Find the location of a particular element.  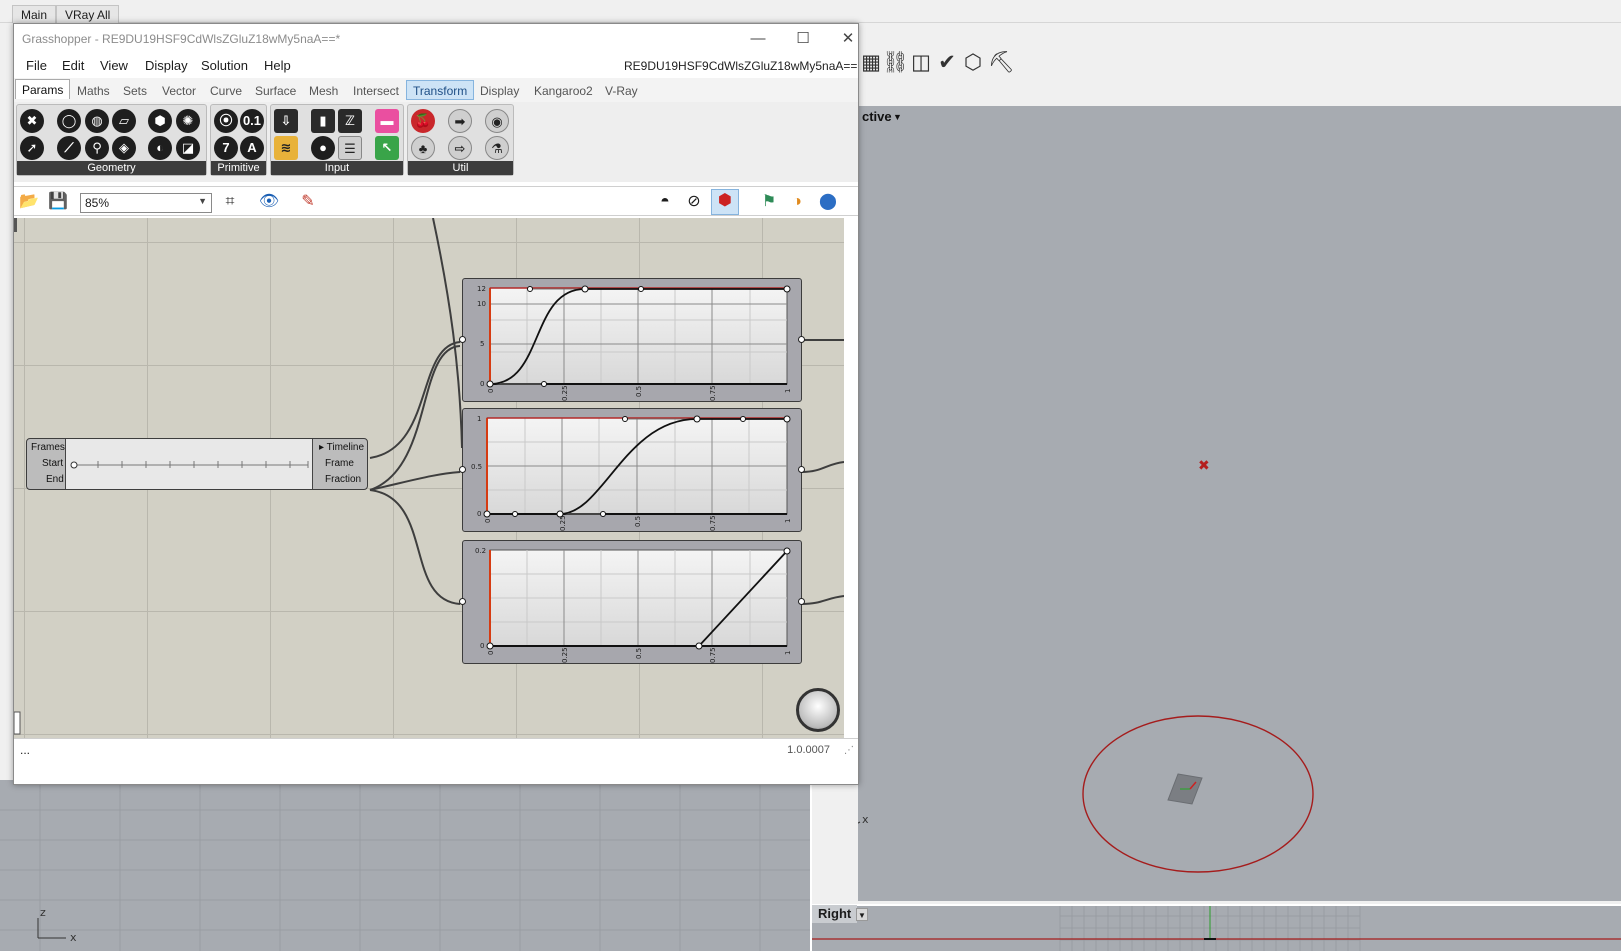

check-icon: ✔ is located at coordinates (947, 63).